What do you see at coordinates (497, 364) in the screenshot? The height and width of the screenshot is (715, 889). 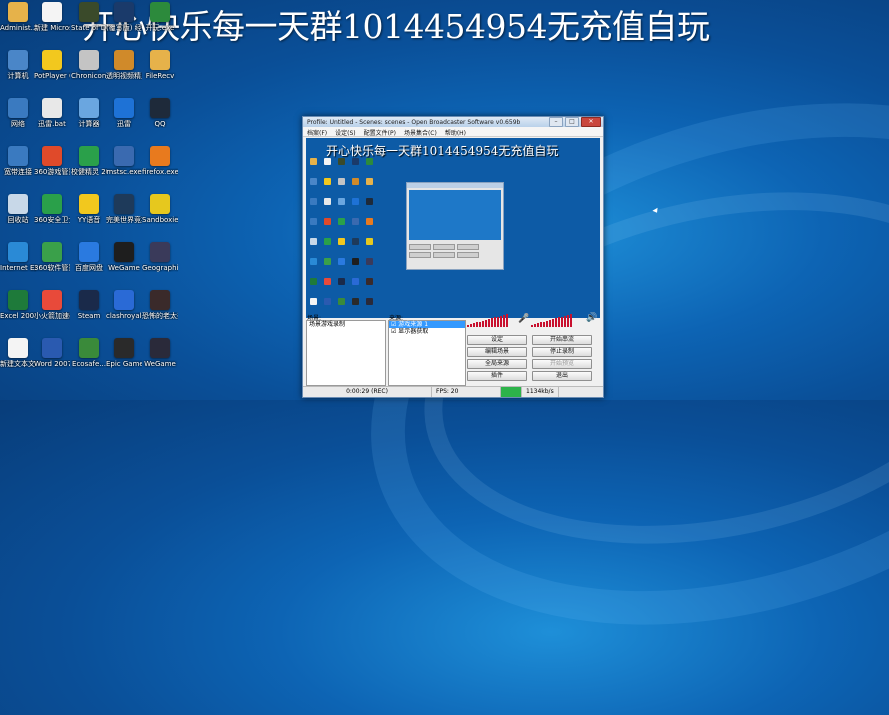 I see `global-sources-button: 全局来源` at bounding box center [497, 364].